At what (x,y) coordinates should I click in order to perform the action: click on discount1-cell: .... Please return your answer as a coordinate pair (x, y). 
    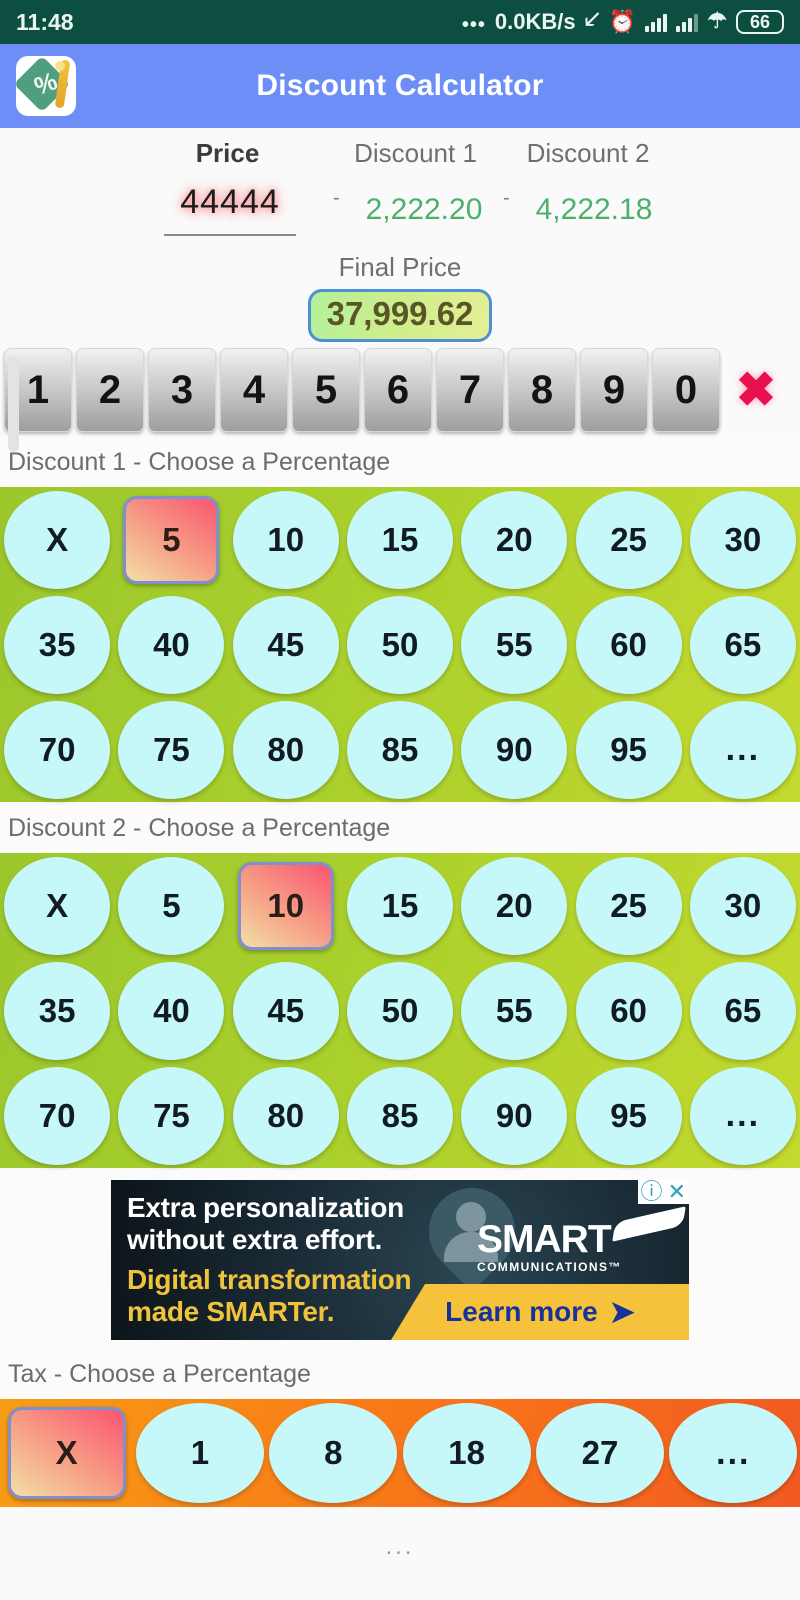
    Looking at the image, I should click on (743, 749).